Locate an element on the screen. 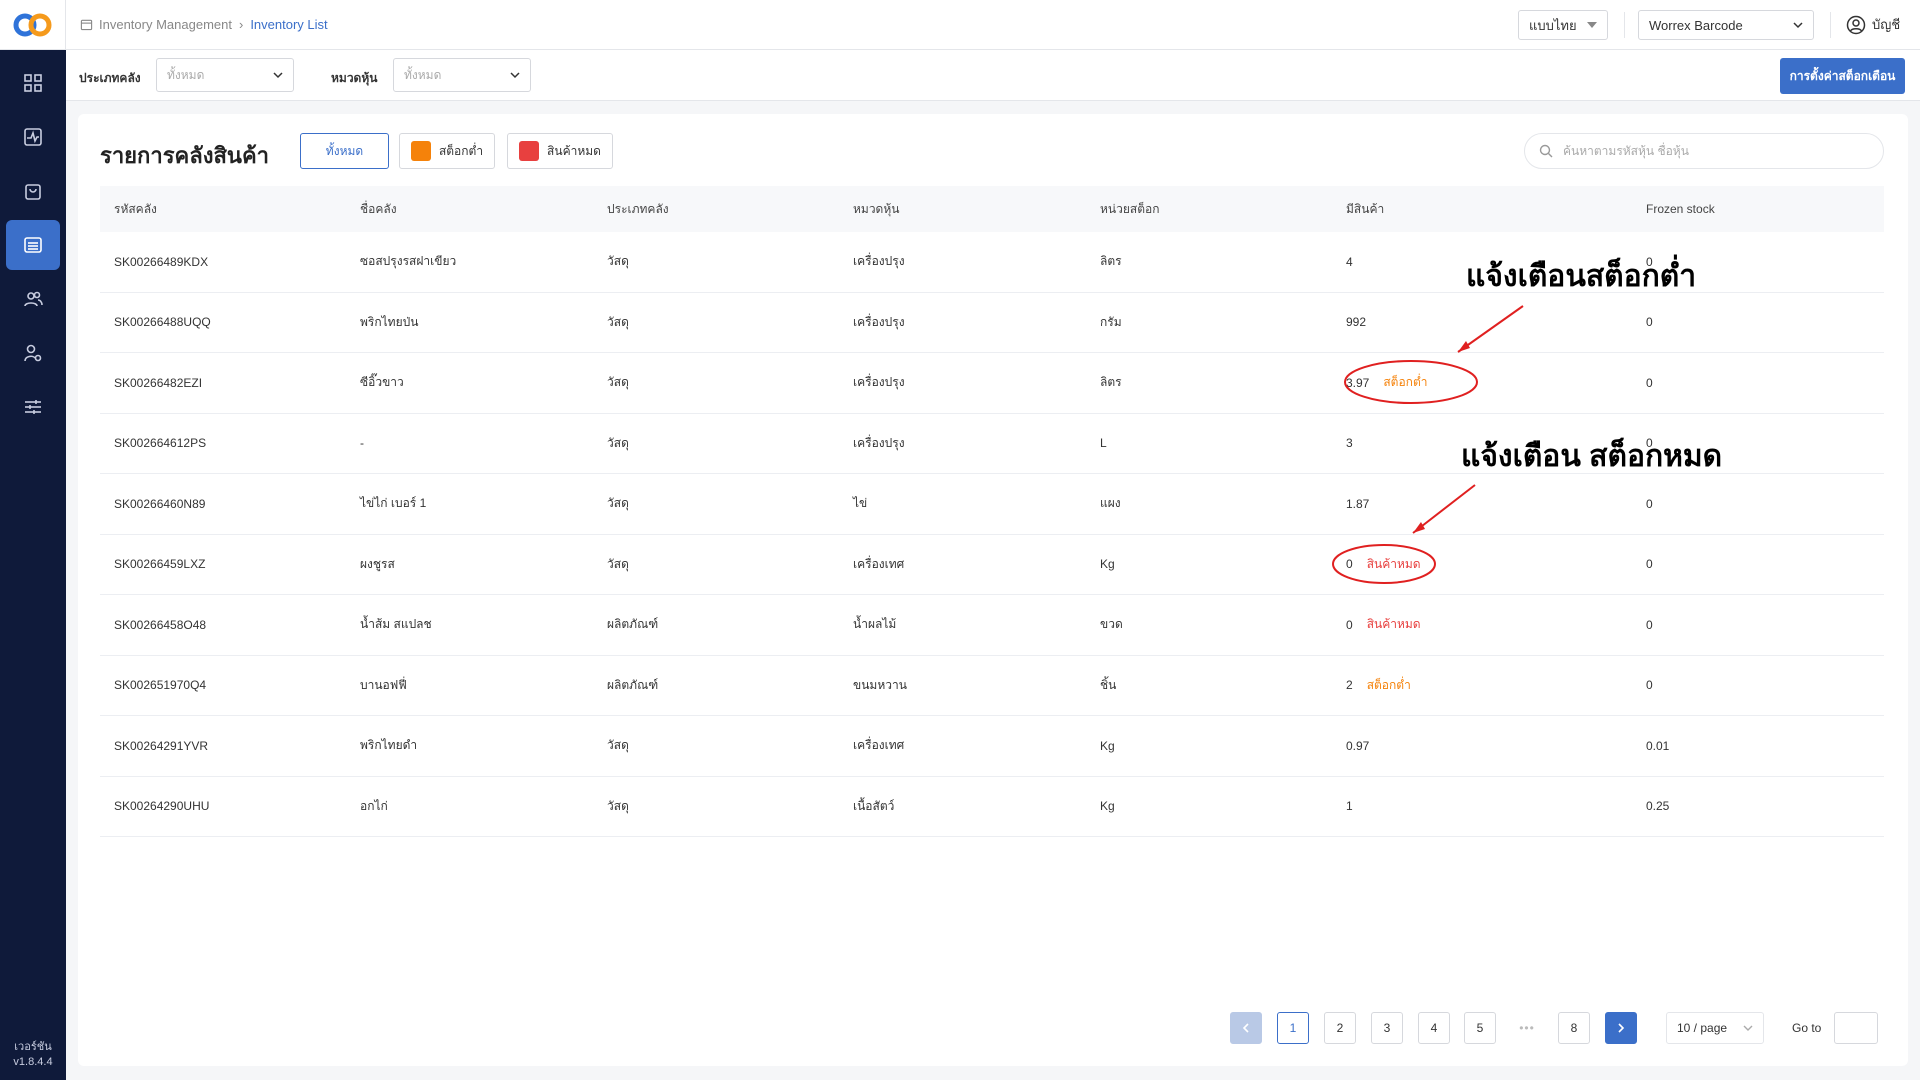 The image size is (1920, 1080). dashboard-grid-icon is located at coordinates (33, 83).